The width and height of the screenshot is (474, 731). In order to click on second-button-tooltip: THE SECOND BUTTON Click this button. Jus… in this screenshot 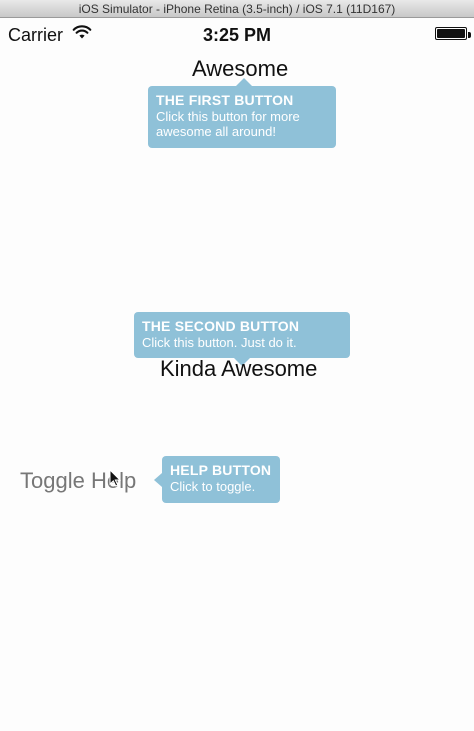, I will do `click(242, 339)`.